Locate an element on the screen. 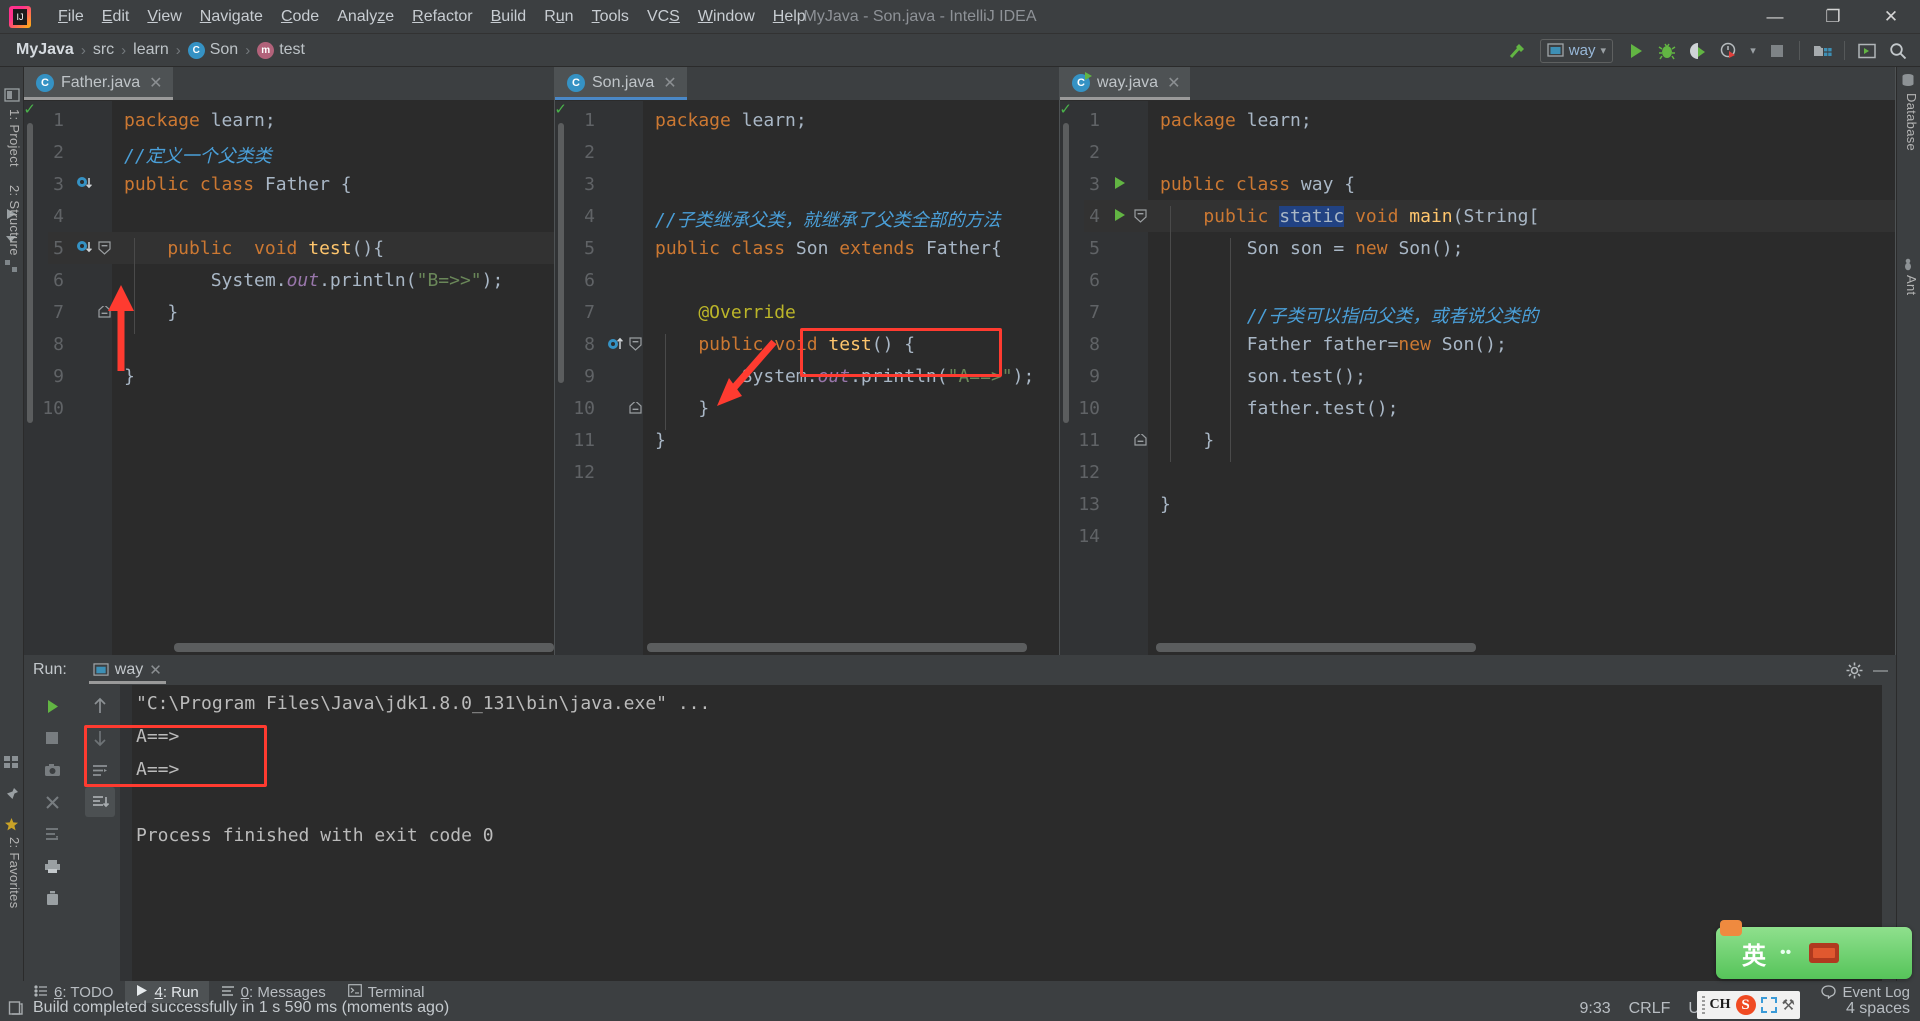 The image size is (1920, 1021). maximize-button: ❐ is located at coordinates (1833, 17).